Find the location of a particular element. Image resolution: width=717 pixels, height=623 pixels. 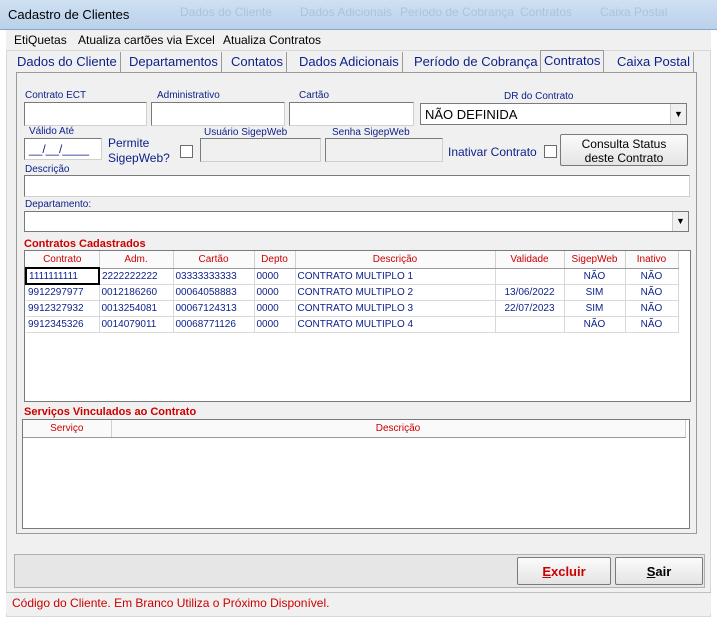

col-servico-descricao: Descrição is located at coordinates (398, 429).